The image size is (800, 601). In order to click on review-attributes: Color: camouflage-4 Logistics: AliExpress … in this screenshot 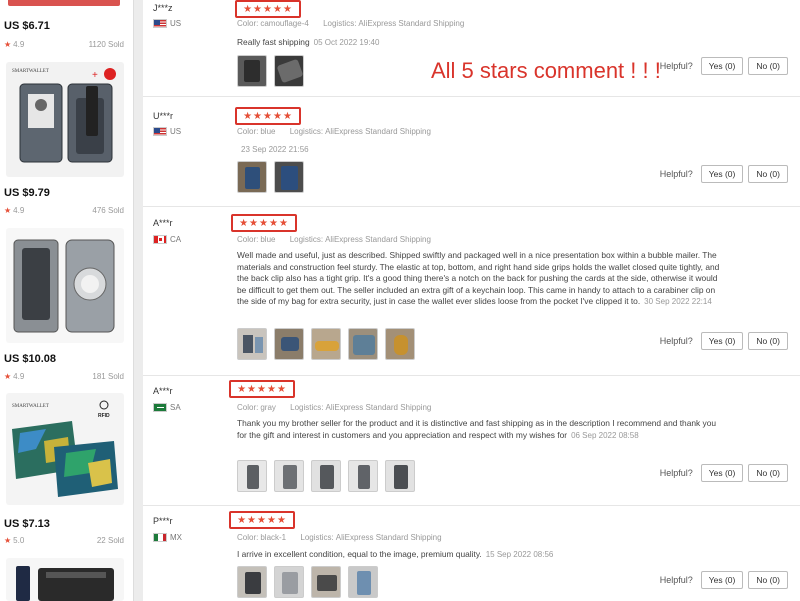, I will do `click(351, 23)`.